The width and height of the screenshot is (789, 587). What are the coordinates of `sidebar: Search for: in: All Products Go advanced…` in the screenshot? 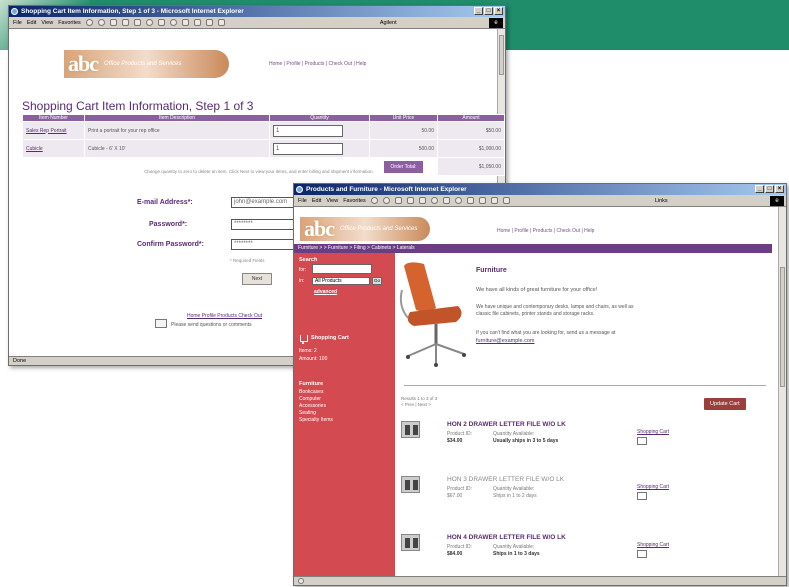 It's located at (344, 415).